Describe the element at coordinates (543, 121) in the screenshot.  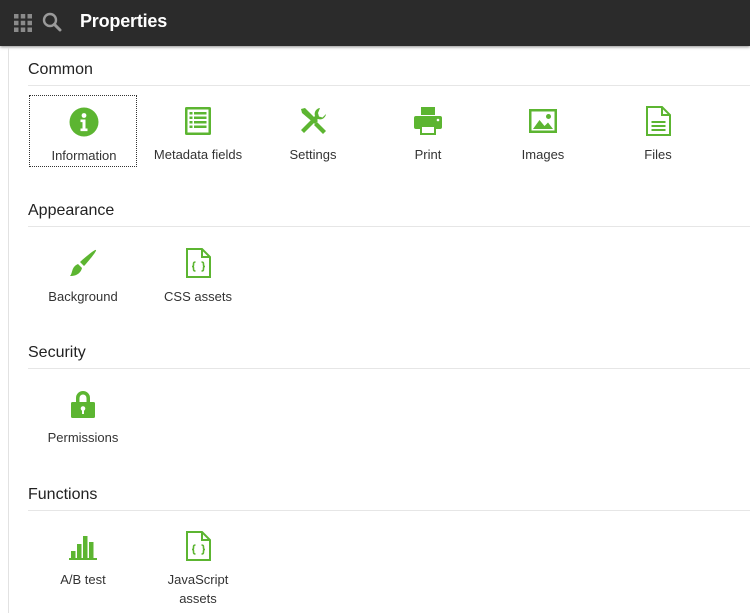
I see `image-icon` at that location.